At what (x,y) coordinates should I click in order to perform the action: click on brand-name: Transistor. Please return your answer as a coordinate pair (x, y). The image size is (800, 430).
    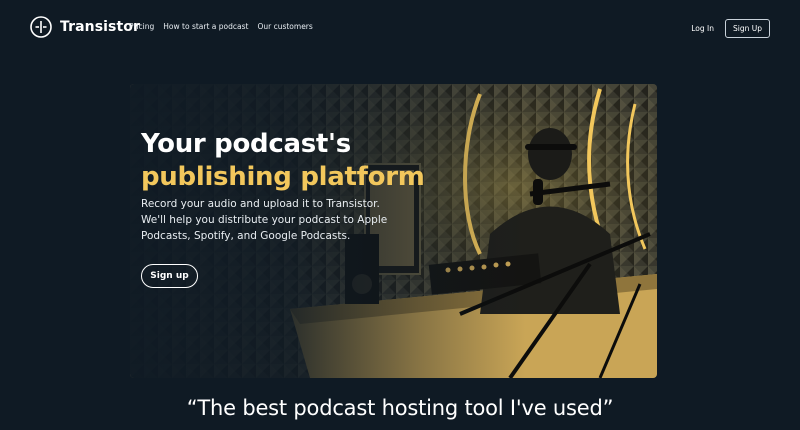
    Looking at the image, I should click on (100, 27).